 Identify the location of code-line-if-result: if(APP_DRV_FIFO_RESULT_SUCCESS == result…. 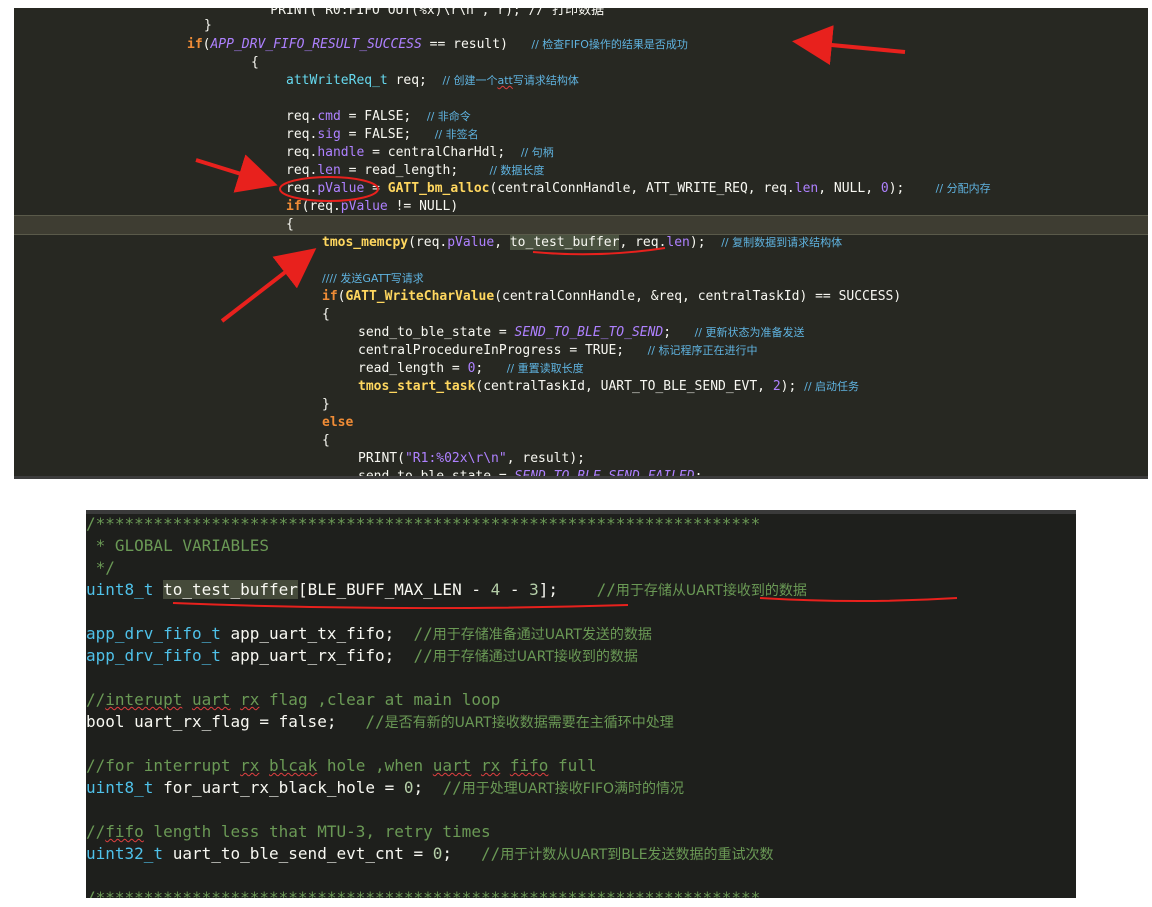
(437, 44).